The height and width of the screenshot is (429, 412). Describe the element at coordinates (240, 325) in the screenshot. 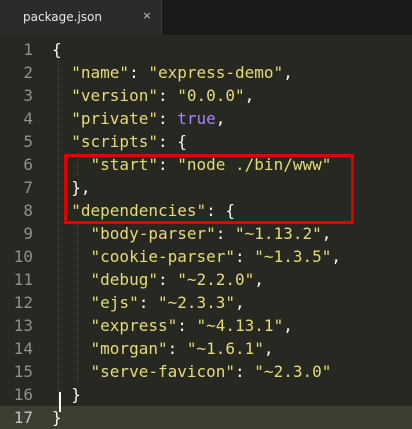

I see `string-token: "~4.13.1"` at that location.